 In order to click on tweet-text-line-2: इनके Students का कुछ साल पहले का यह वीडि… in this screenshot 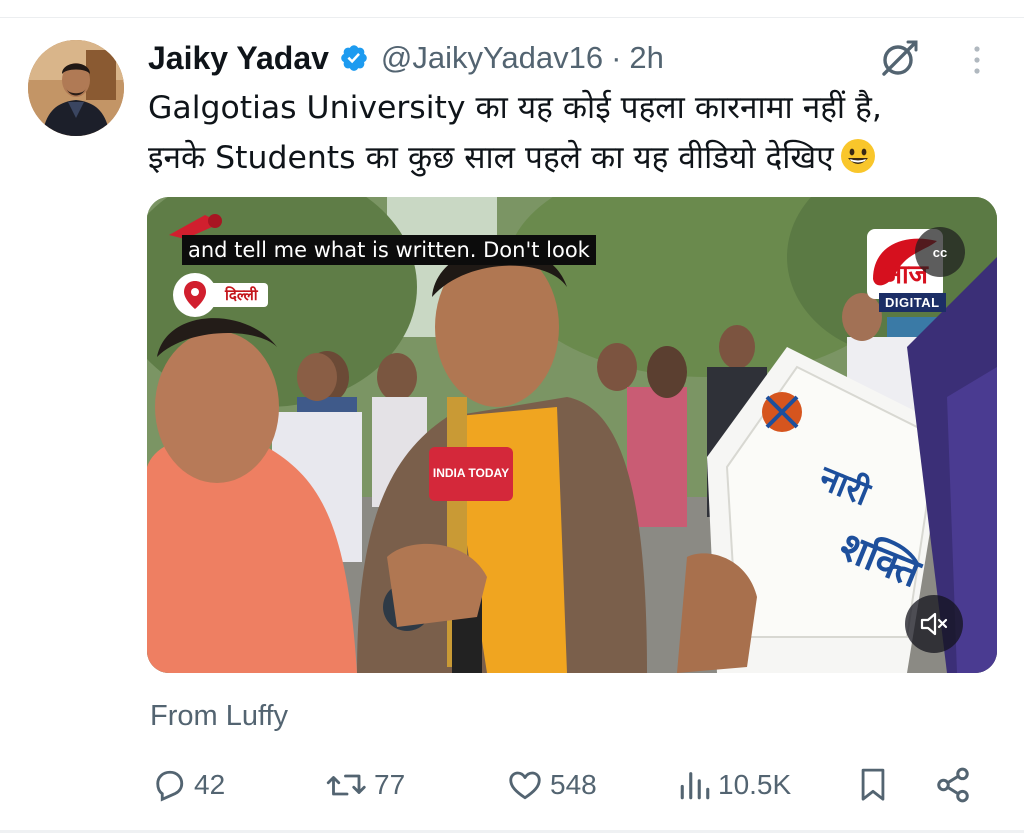, I will do `click(512, 158)`.